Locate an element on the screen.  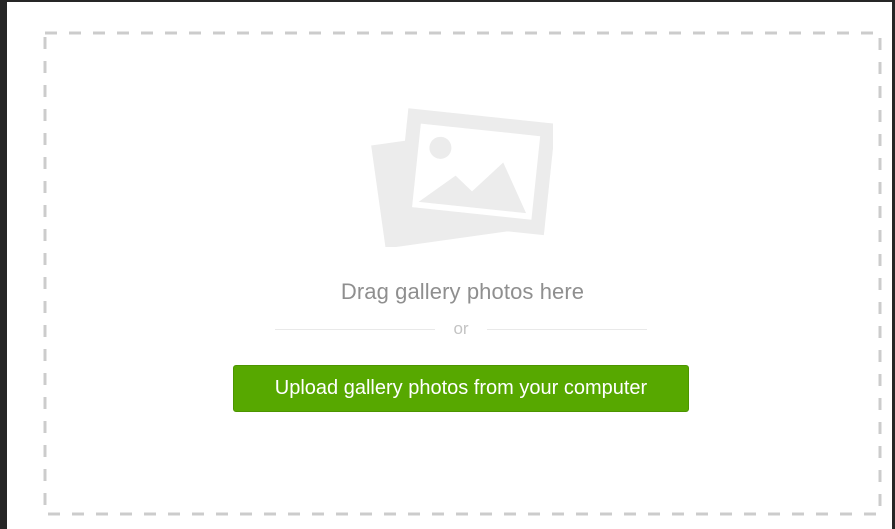
divider-left is located at coordinates (355, 329).